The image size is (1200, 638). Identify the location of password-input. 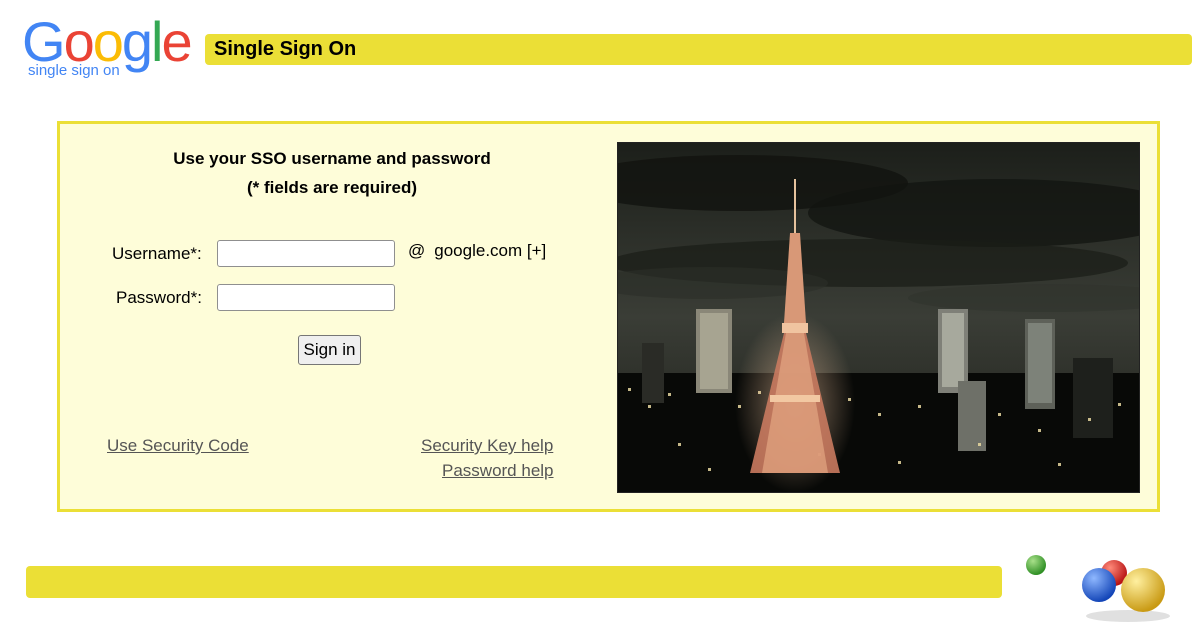
(306, 297).